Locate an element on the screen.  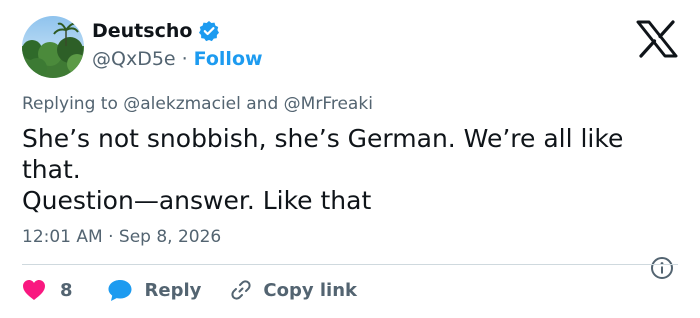
reply-joiner: and is located at coordinates (262, 104).